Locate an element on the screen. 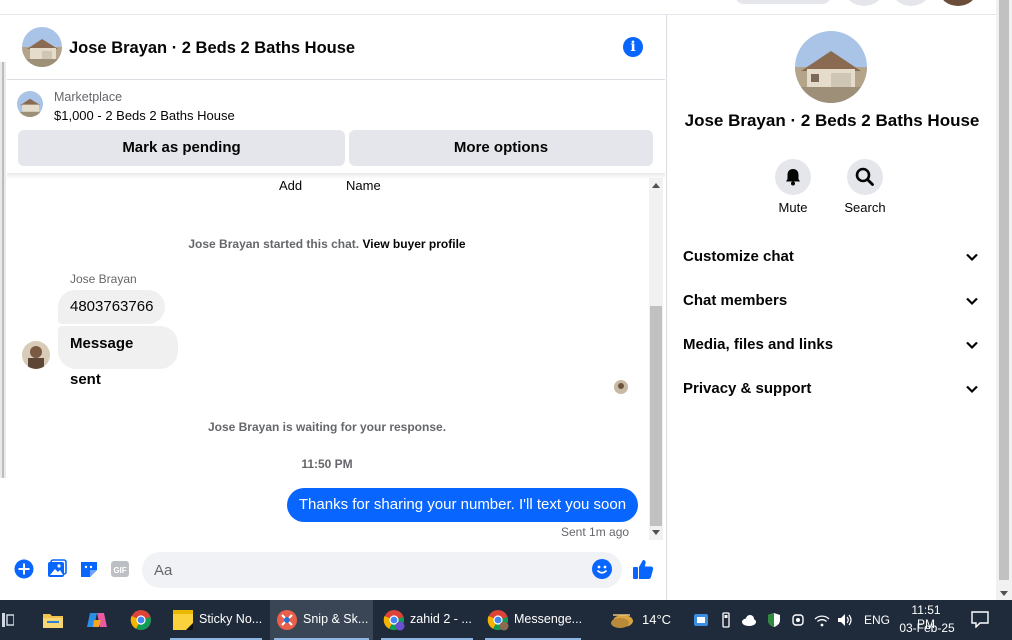 The image size is (1012, 640). page-scrollbar is located at coordinates (1004, 300).